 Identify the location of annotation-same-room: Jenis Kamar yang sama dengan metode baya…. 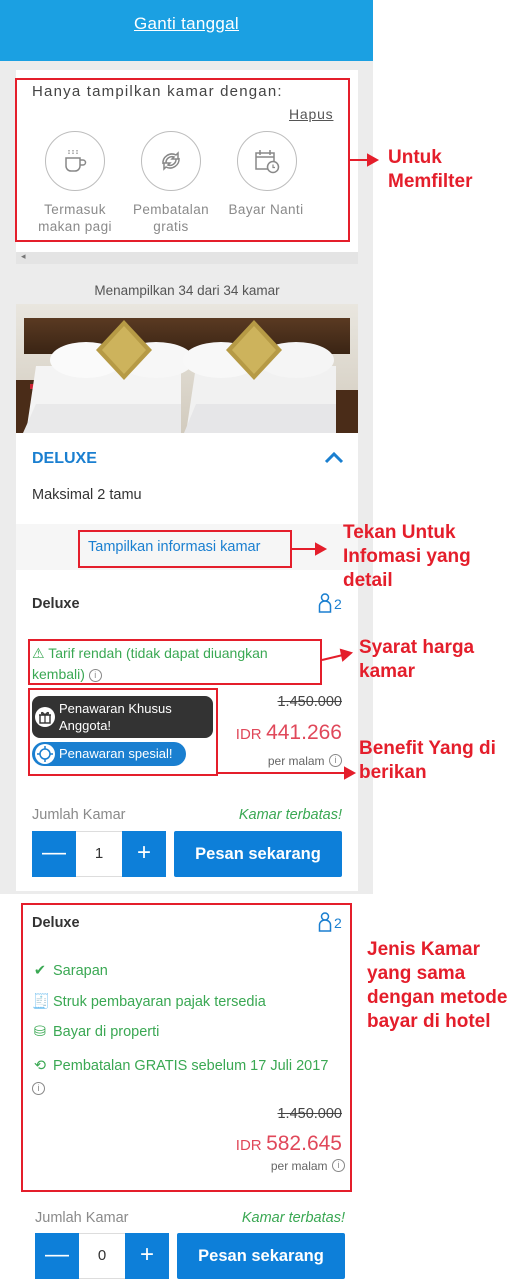
(437, 985).